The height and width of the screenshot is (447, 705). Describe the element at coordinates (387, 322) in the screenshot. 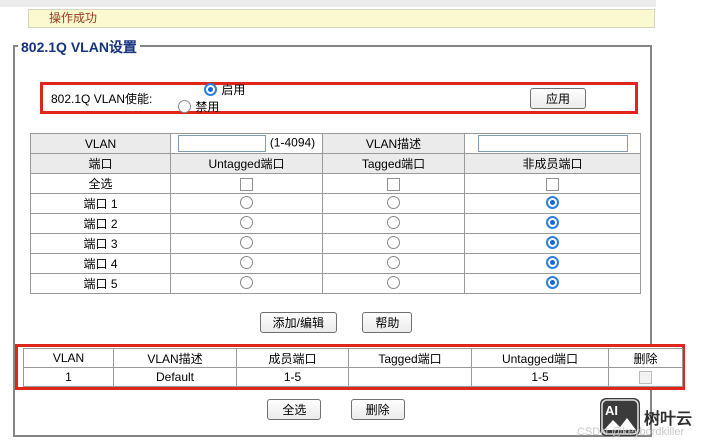

I see `help-button: 帮助` at that location.